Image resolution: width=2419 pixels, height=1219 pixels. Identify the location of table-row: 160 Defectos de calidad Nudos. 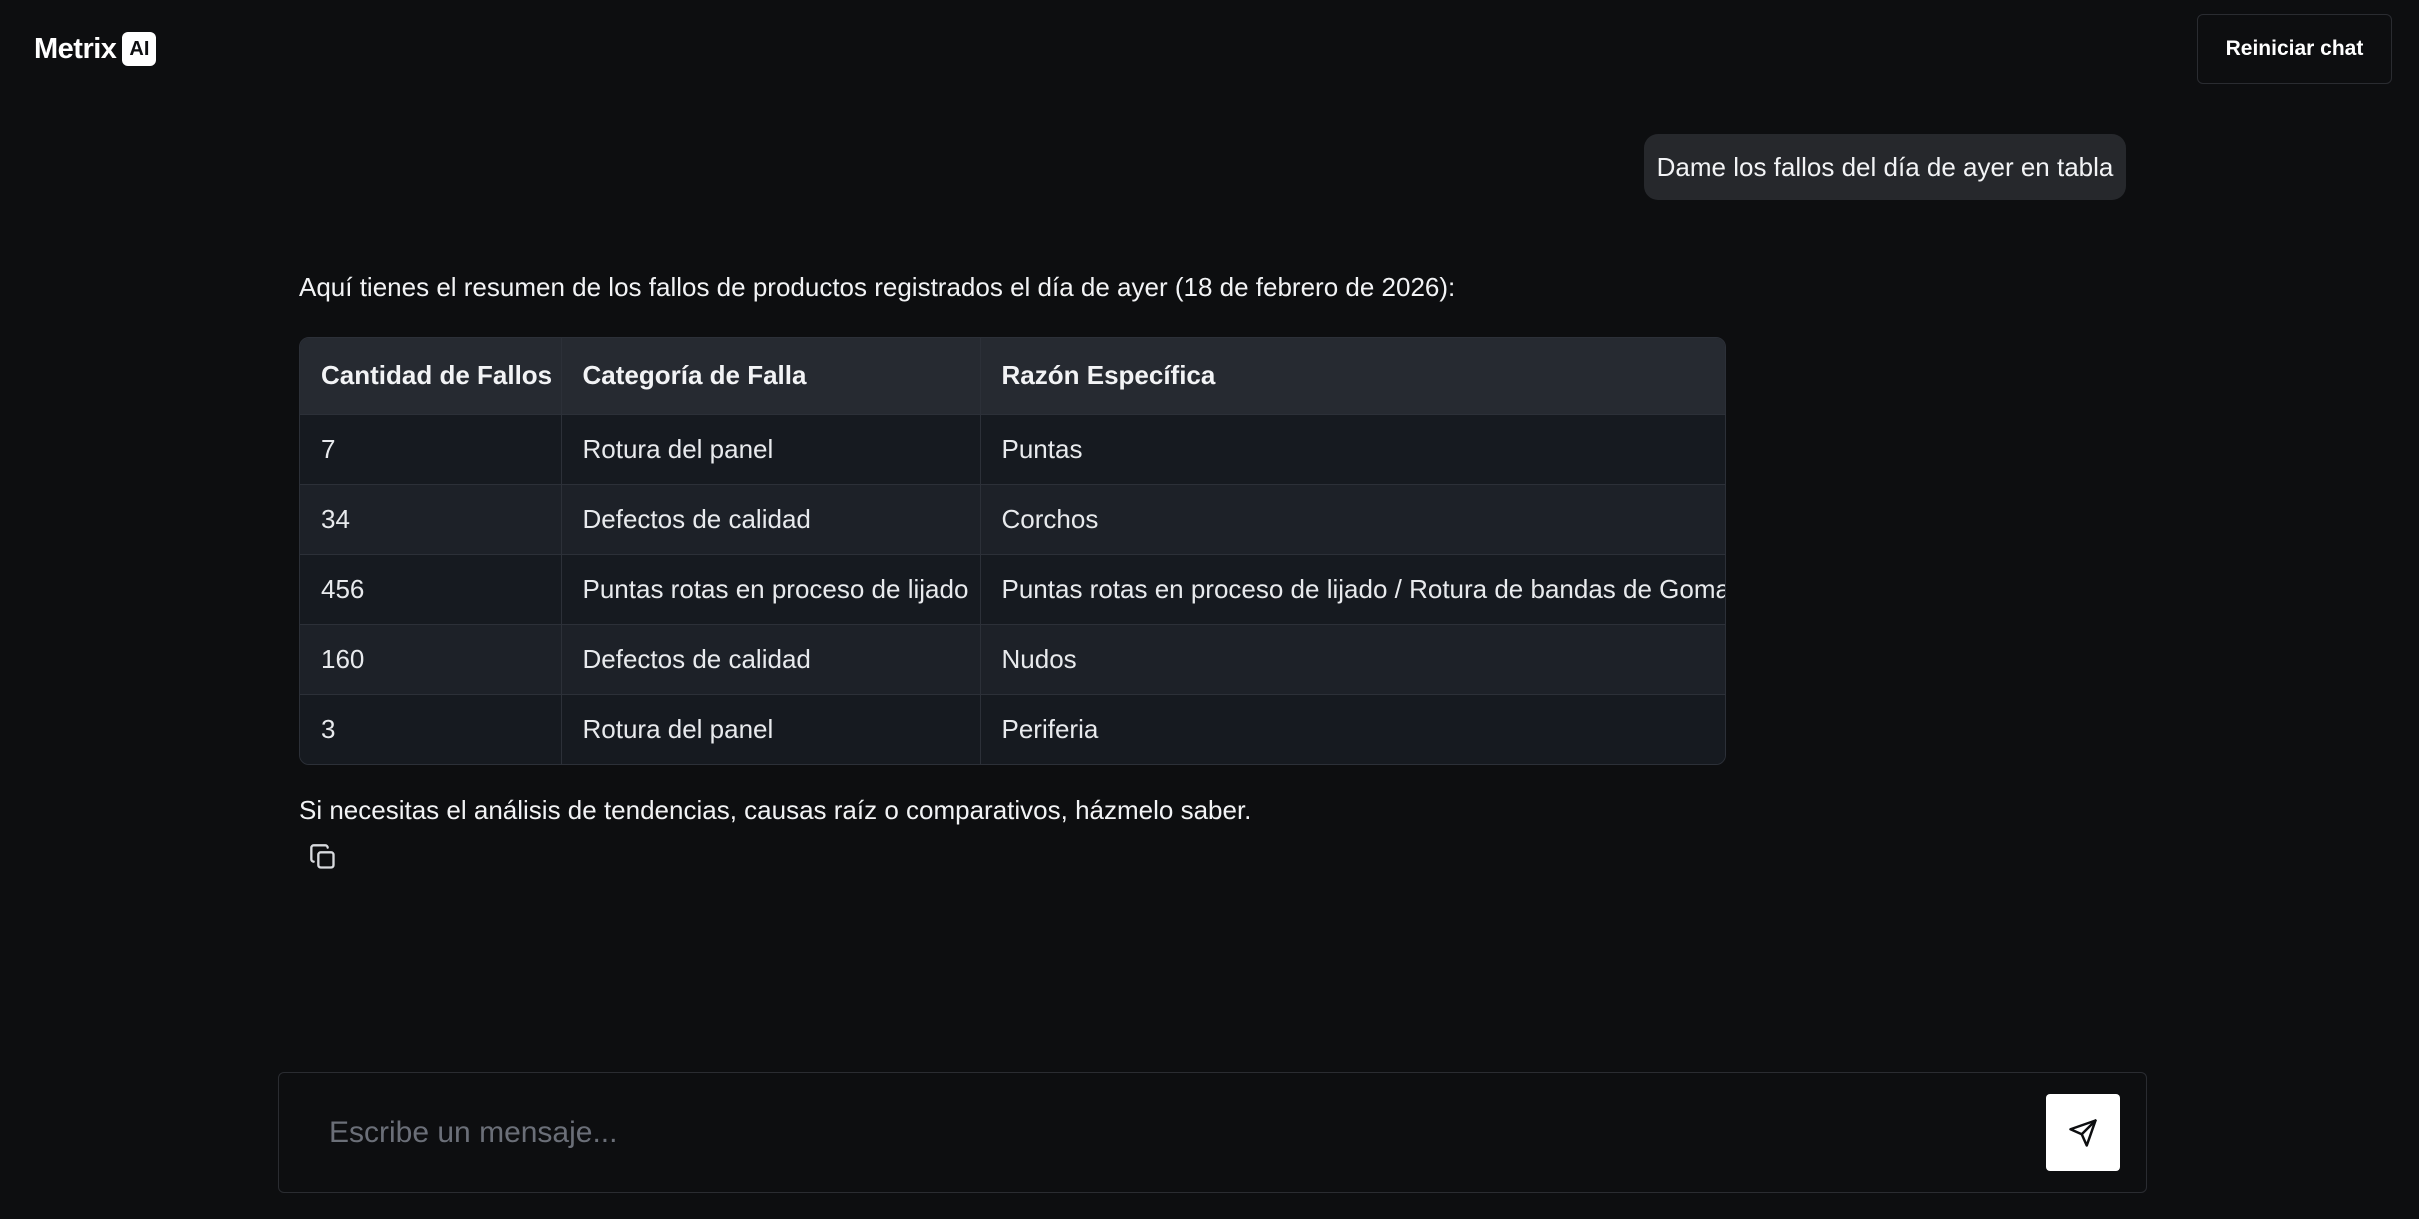
(1012, 659).